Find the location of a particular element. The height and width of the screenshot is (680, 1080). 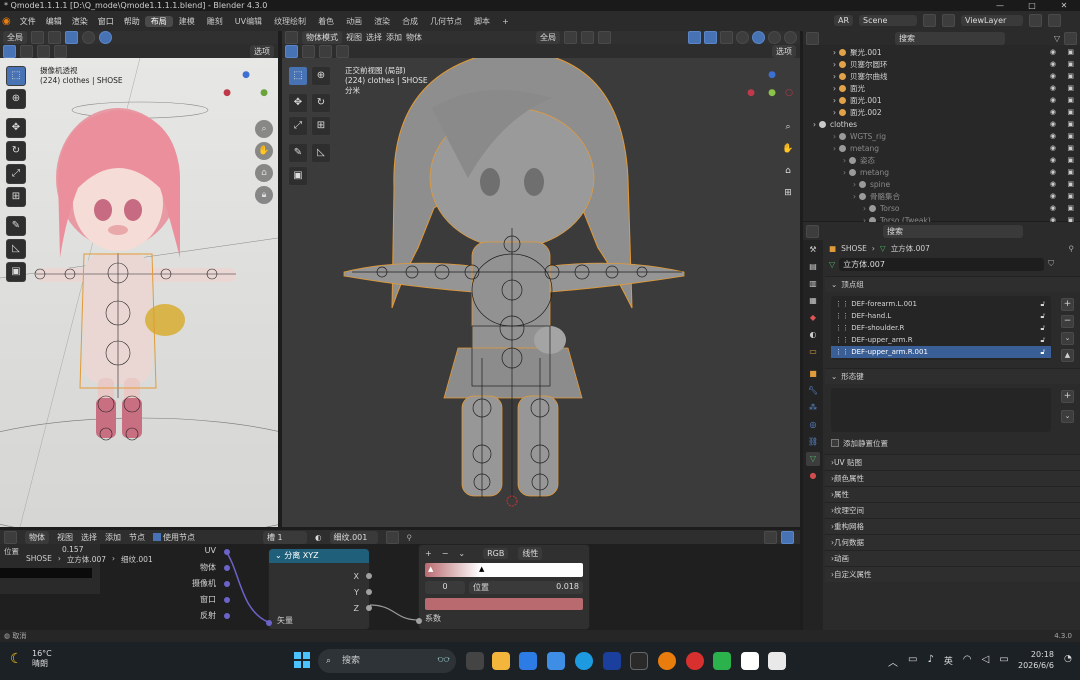

ramp-menu-icon: ⌄ is located at coordinates (461, 553).